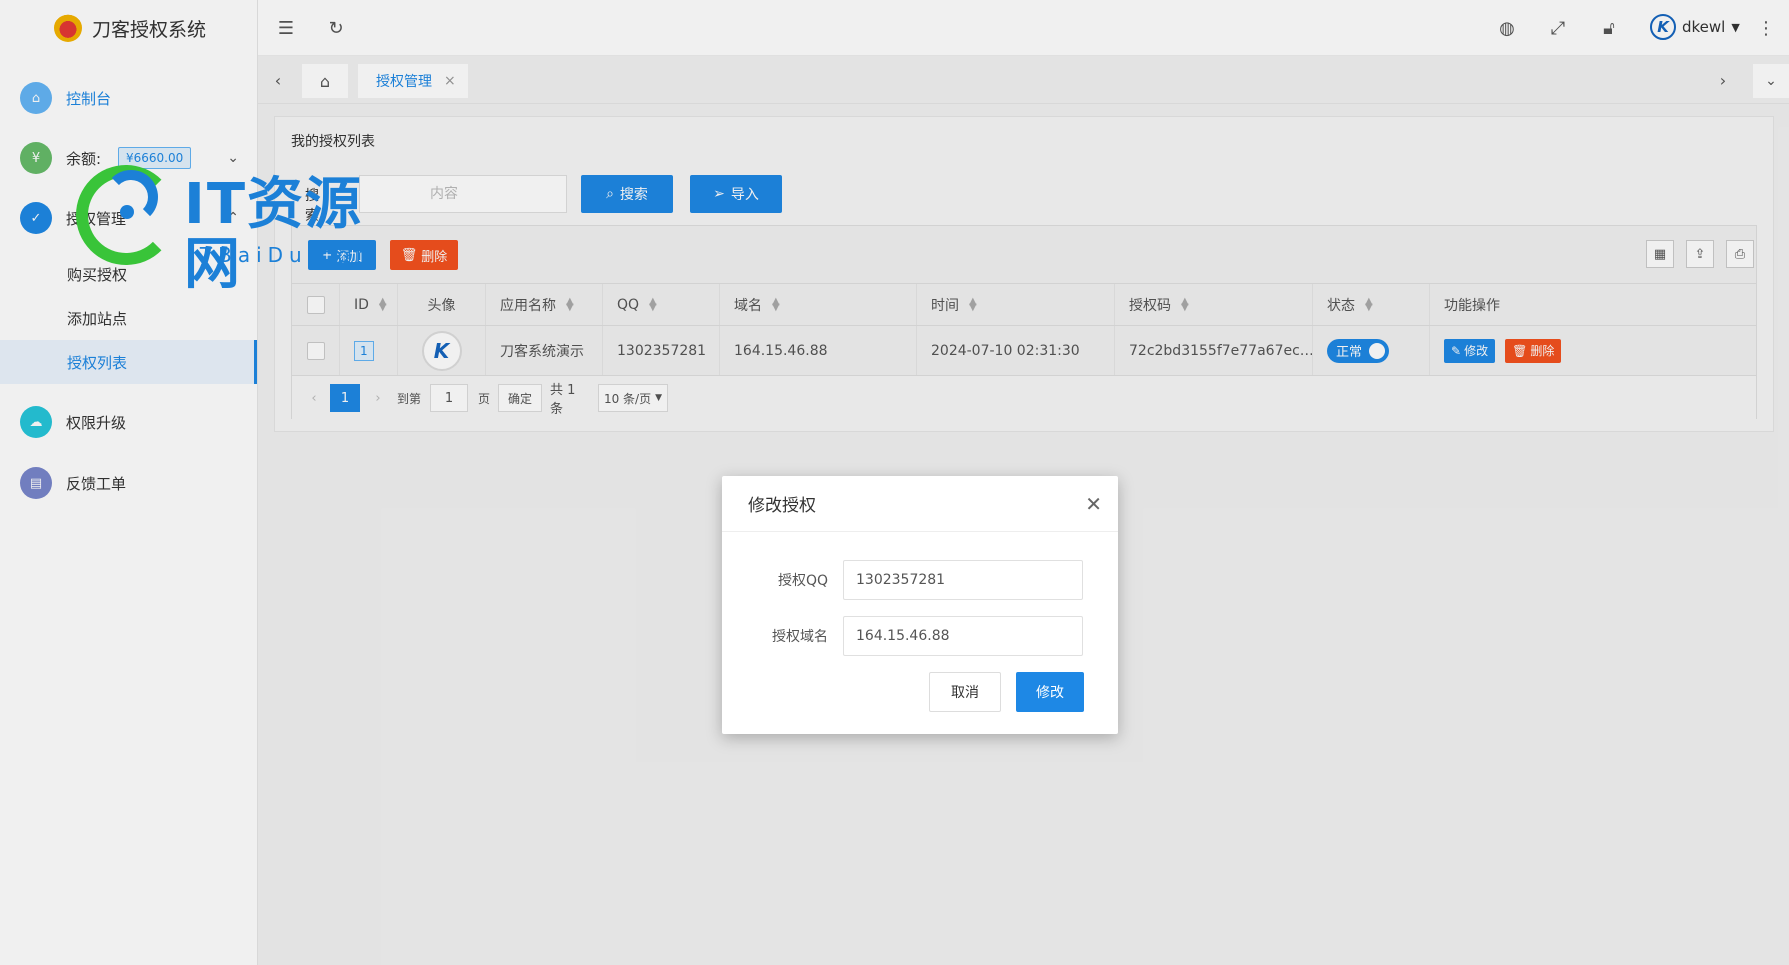 This screenshot has height=965, width=1789. I want to click on close-icon: ✕, so click(1093, 504).